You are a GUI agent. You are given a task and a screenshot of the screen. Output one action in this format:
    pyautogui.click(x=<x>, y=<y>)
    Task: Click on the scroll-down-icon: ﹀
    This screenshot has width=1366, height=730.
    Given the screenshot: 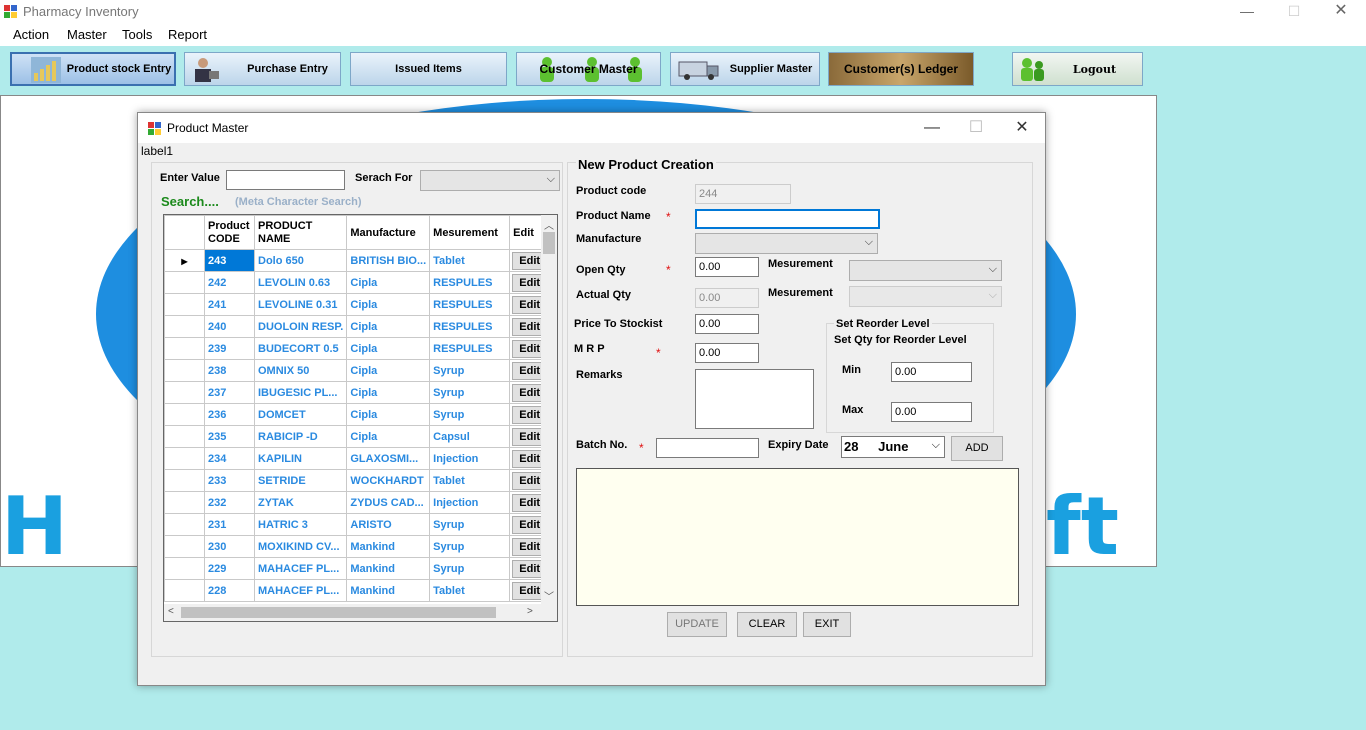 What is the action you would take?
    pyautogui.click(x=549, y=595)
    